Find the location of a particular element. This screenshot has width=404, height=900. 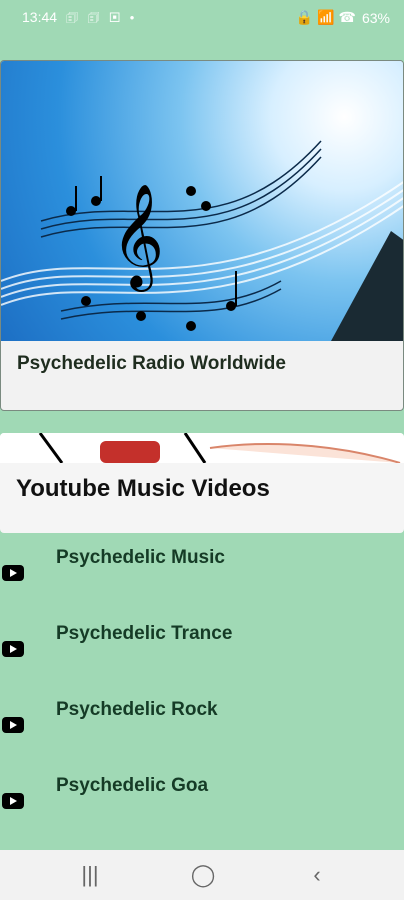

system-icons: 🔒 📶 ☎ is located at coordinates (325, 17).